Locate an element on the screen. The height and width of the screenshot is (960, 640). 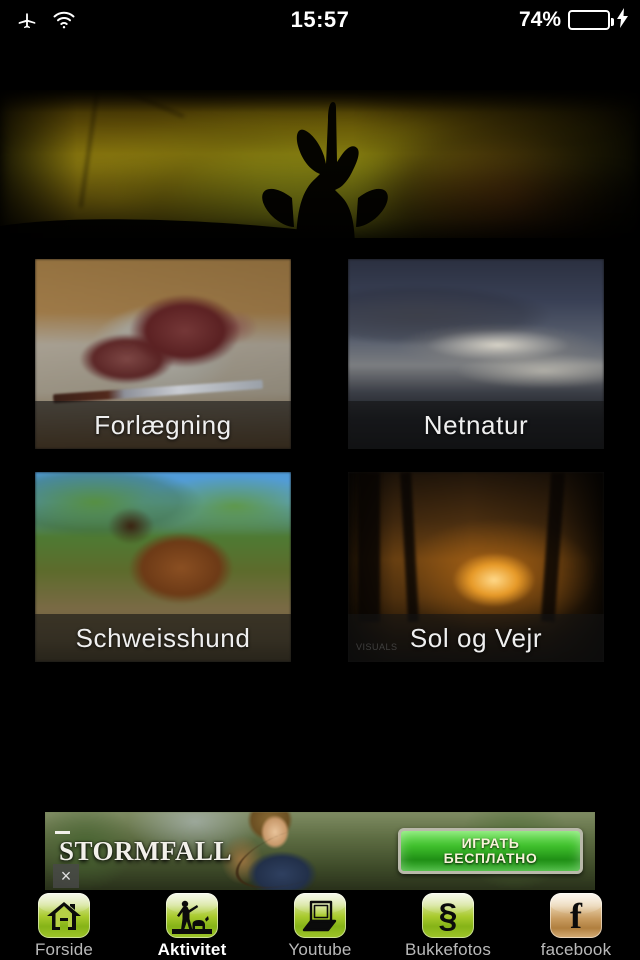
tile-forlaegning: Forlægning is located at coordinates (163, 354).